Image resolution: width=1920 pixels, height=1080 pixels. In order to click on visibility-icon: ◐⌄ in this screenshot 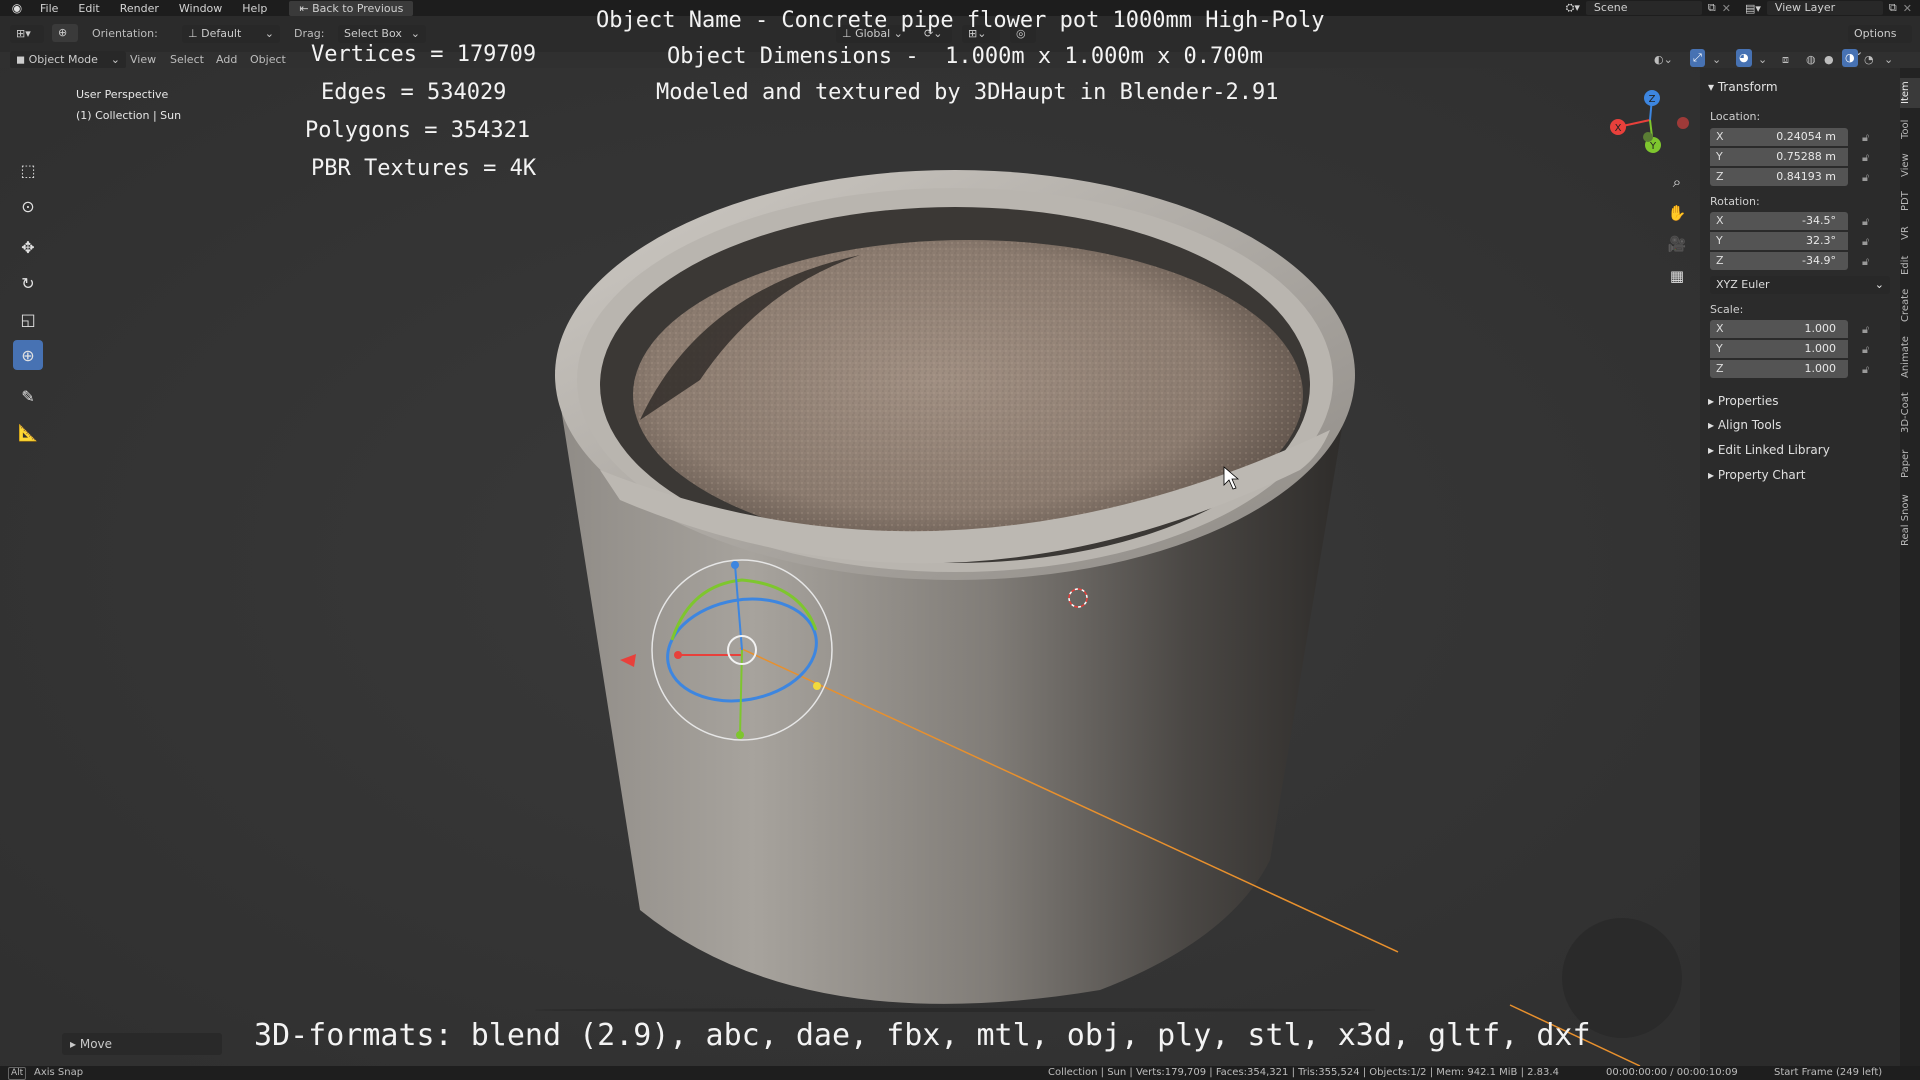, I will do `click(1663, 60)`.